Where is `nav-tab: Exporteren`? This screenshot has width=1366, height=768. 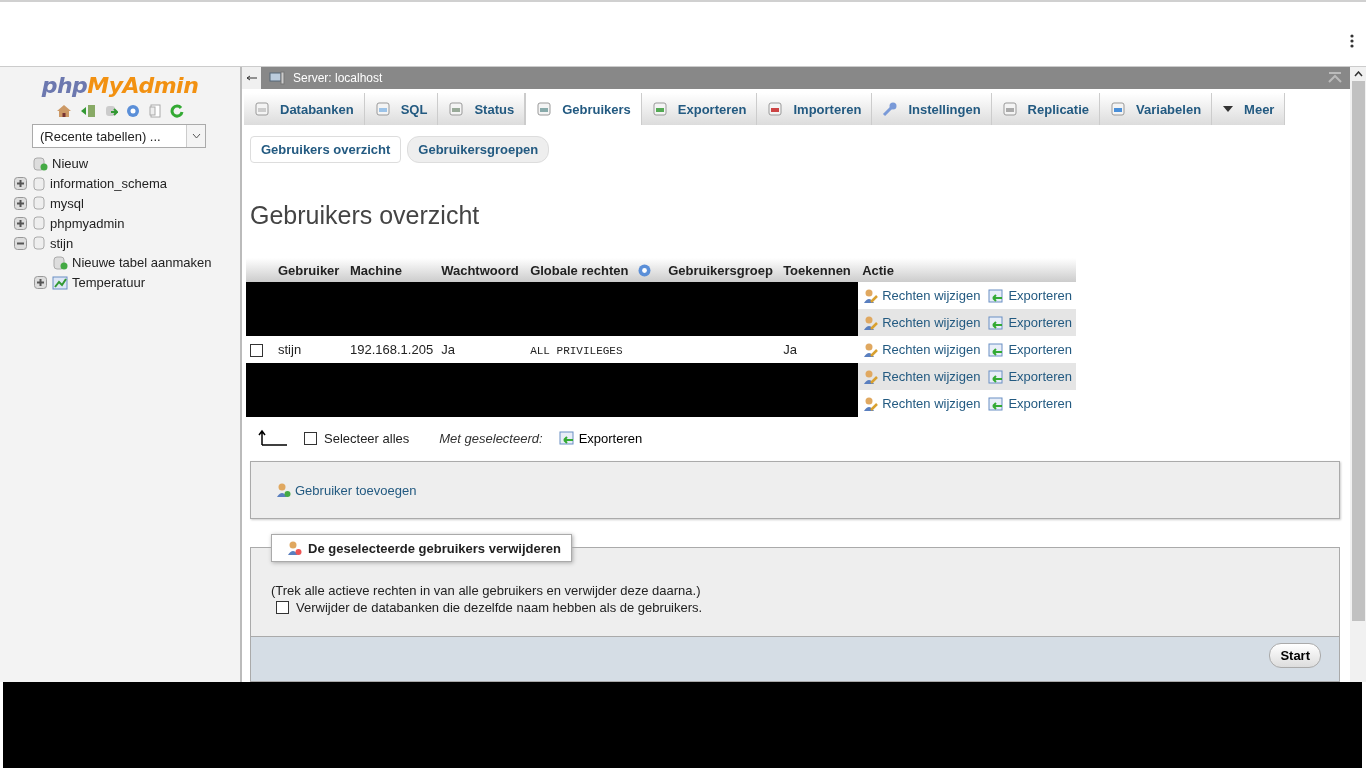 nav-tab: Exporteren is located at coordinates (699, 109).